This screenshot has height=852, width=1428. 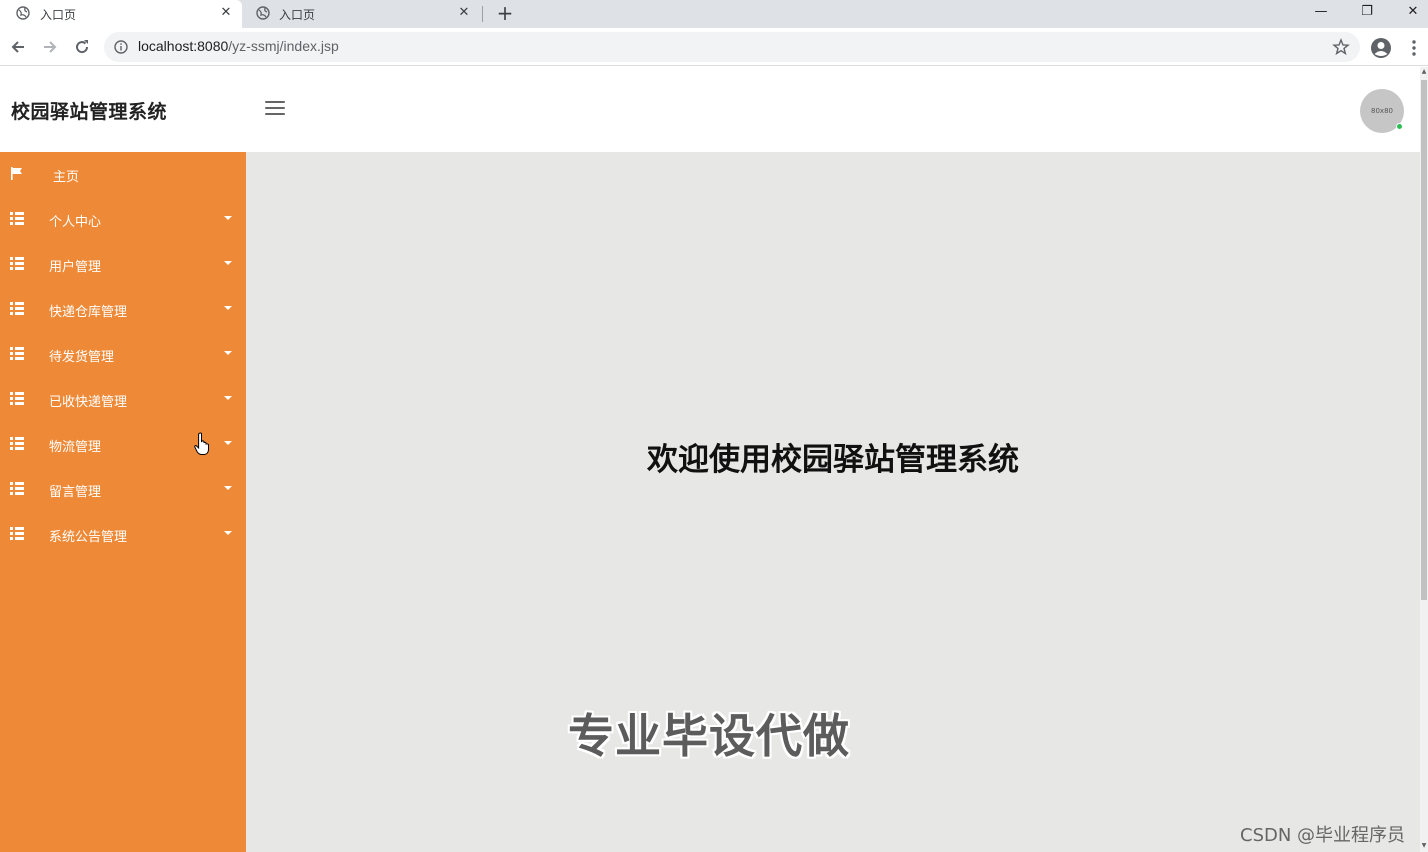 I want to click on sidebar-item-messages: 留言管理, so click(x=123, y=489).